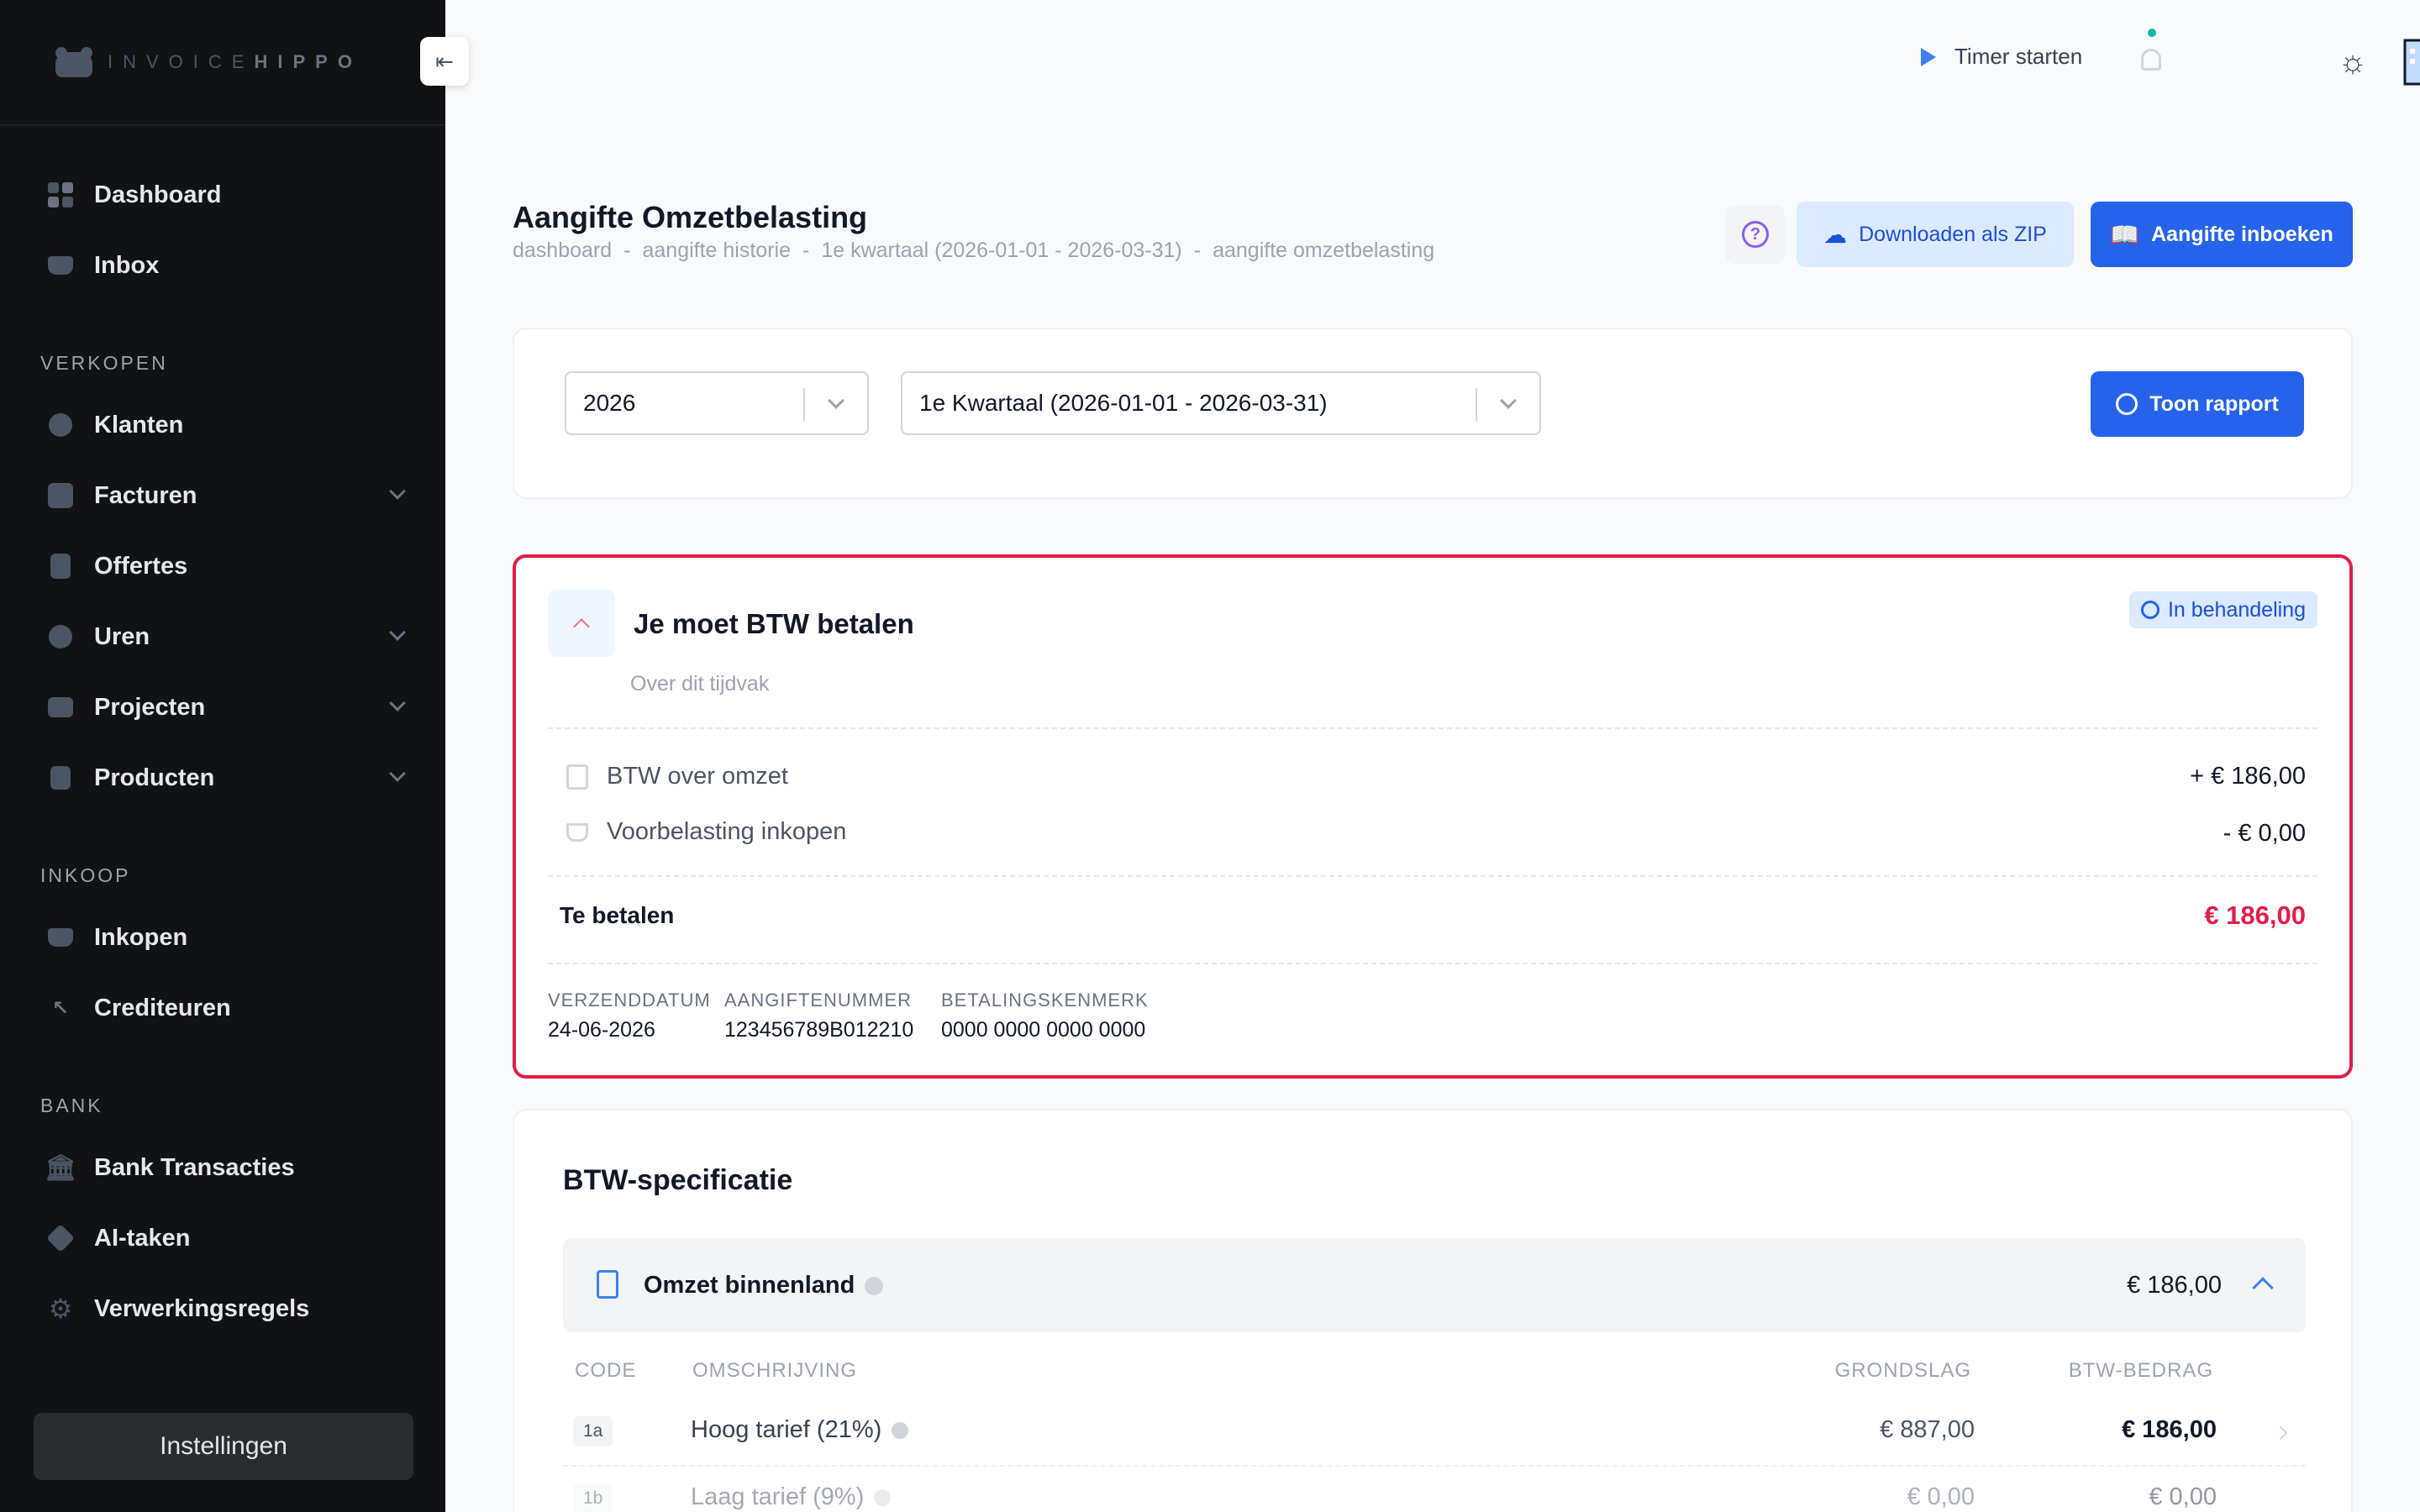 The height and width of the screenshot is (1512, 2420). Describe the element at coordinates (629, 1016) in the screenshot. I see `meta-send-date: VERZENDDATUM 24-06-2026` at that location.